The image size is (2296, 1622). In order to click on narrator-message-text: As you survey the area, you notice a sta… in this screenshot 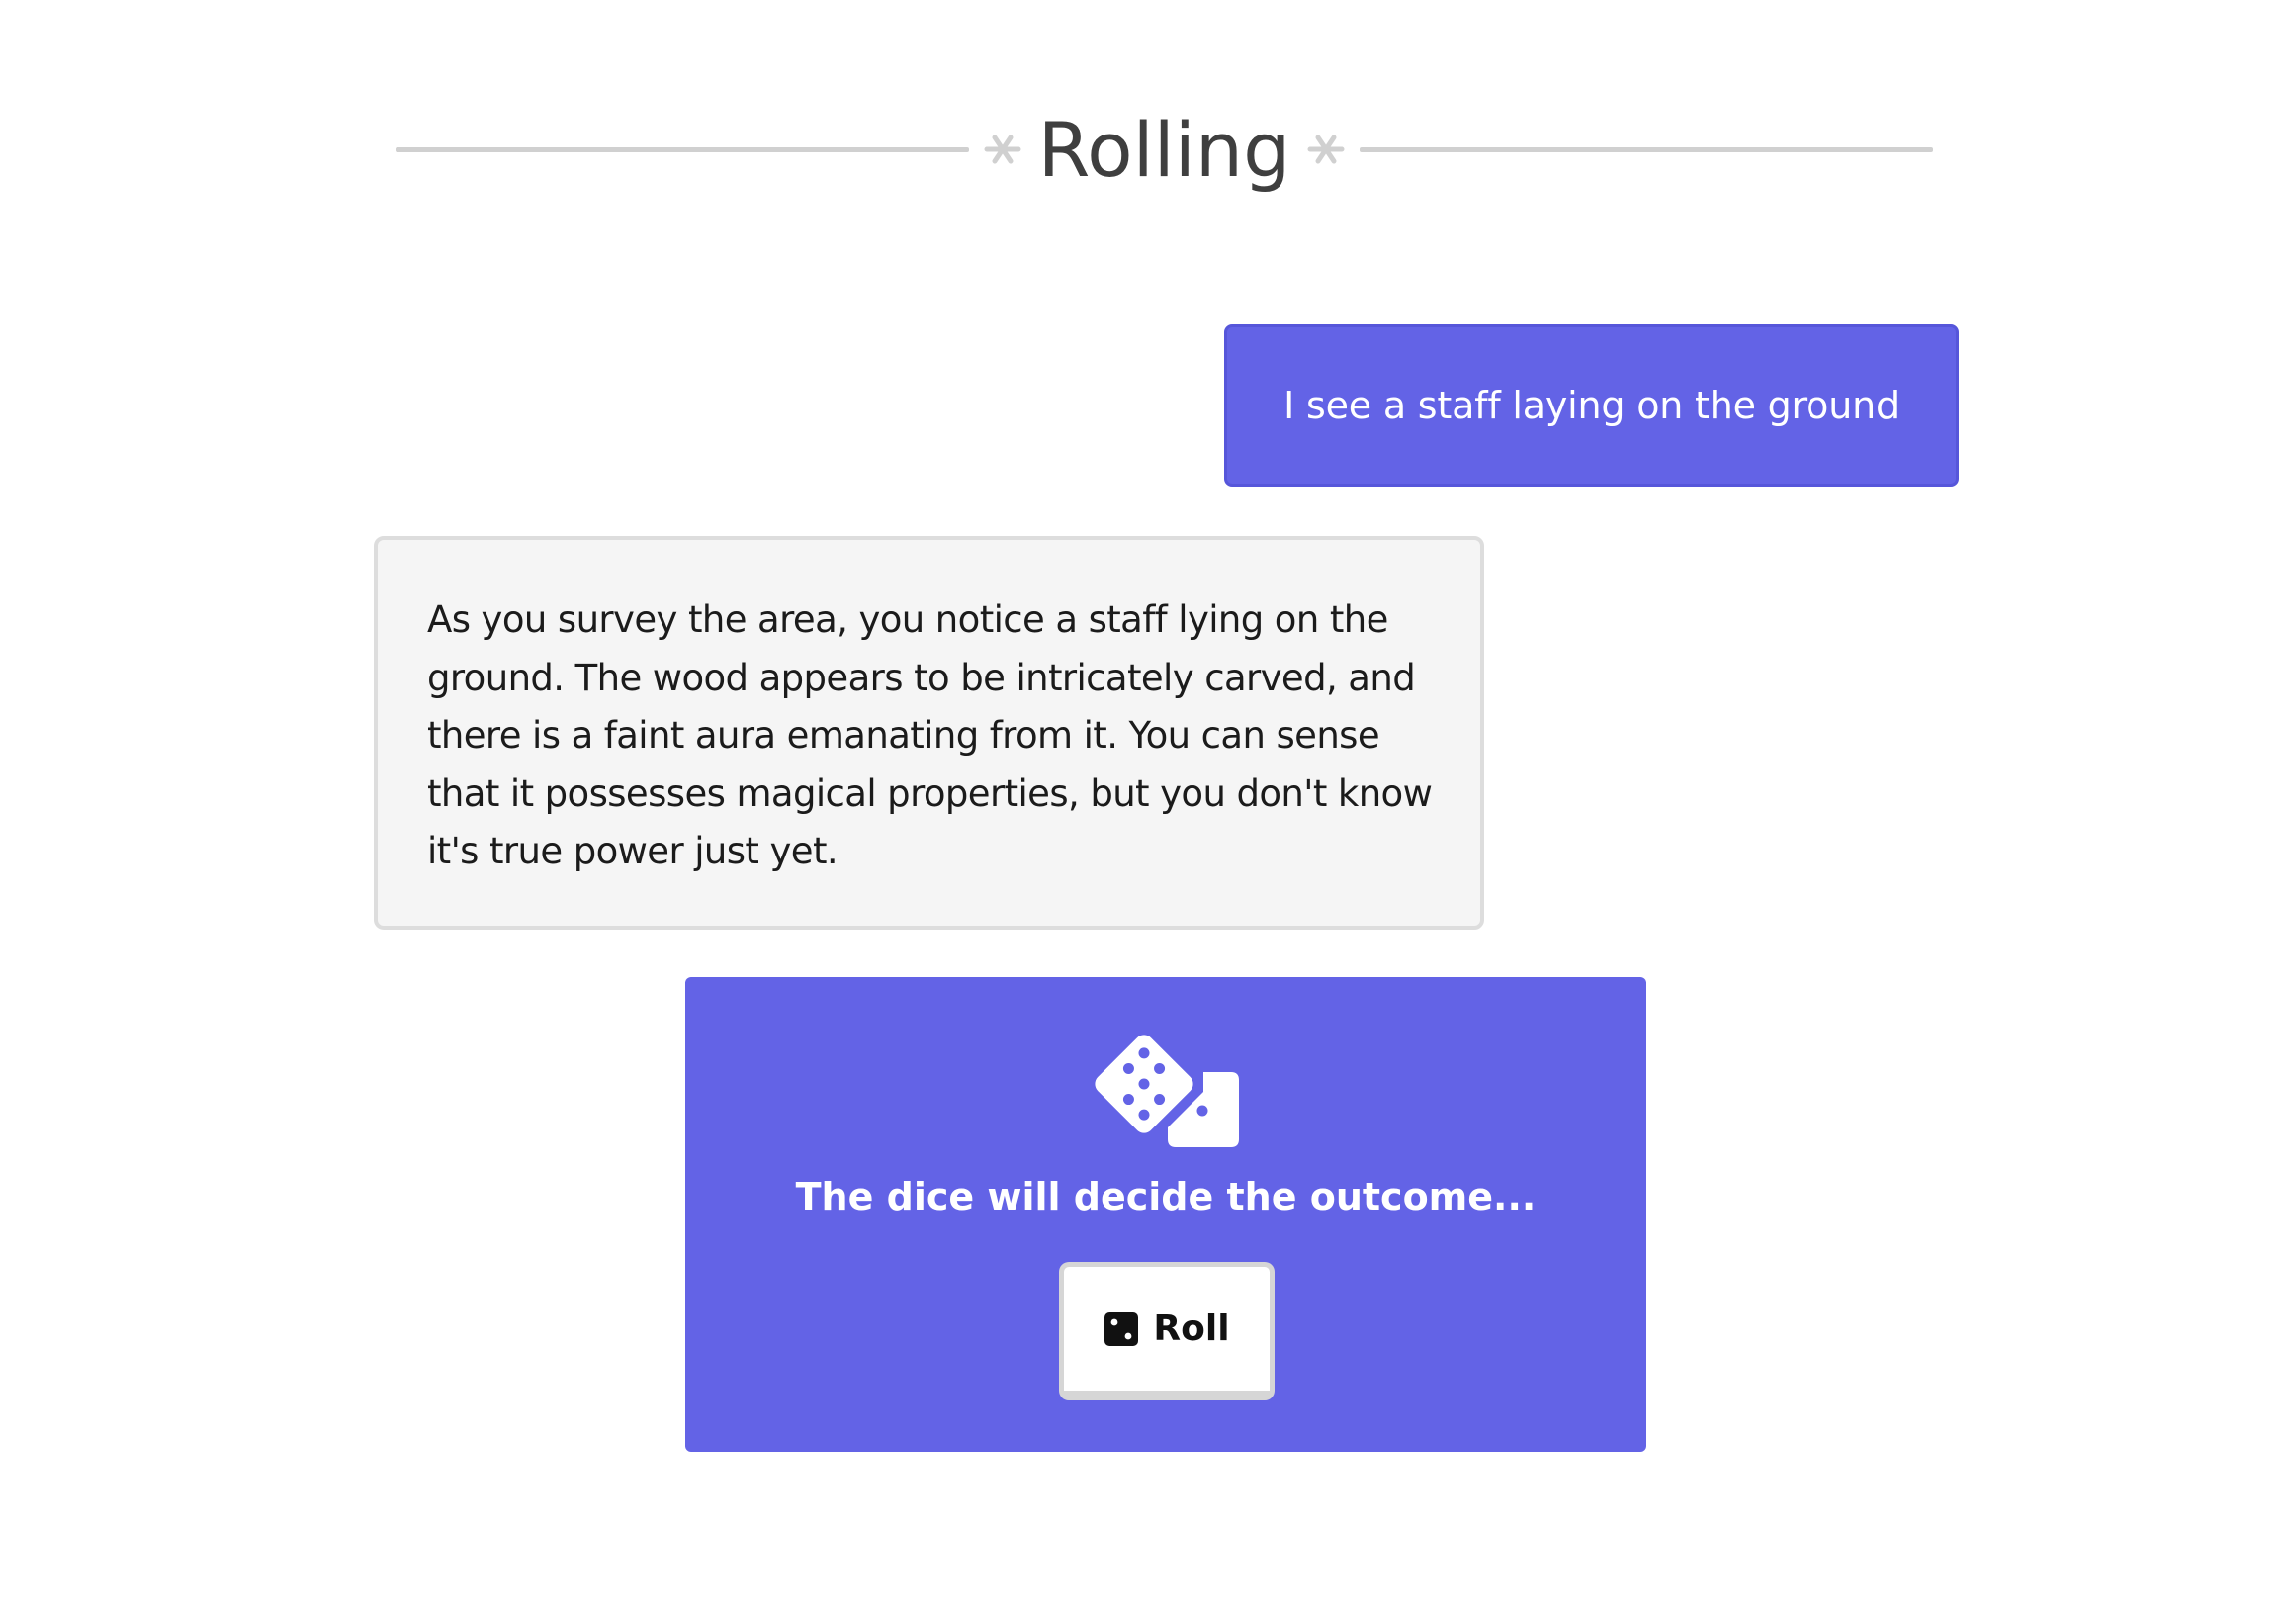, I will do `click(930, 735)`.